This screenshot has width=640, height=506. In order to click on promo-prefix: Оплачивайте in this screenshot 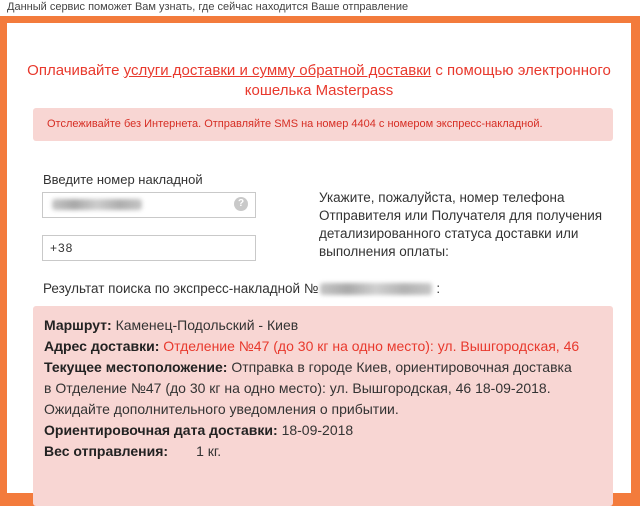, I will do `click(75, 70)`.